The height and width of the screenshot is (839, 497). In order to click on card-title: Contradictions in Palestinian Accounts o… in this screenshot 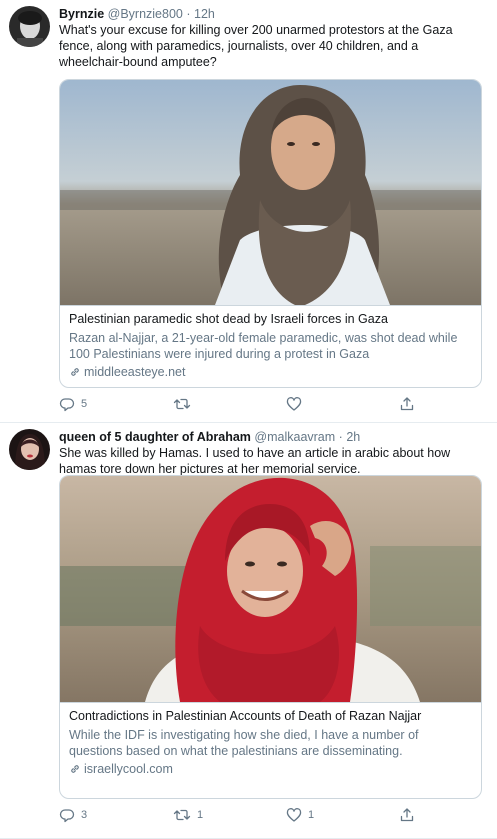, I will do `click(270, 716)`.